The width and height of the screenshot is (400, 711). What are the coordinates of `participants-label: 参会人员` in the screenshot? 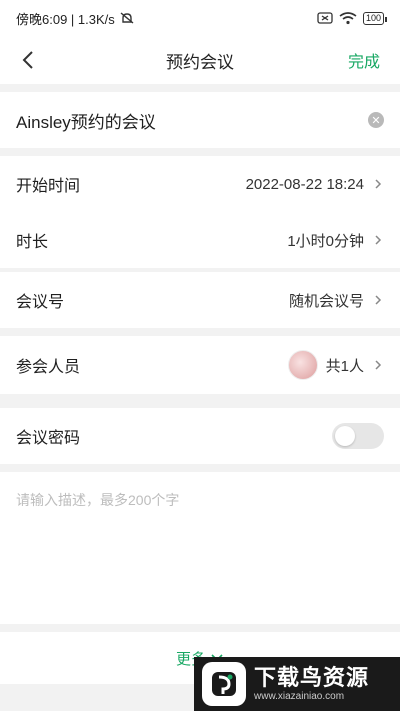 It's located at (48, 367).